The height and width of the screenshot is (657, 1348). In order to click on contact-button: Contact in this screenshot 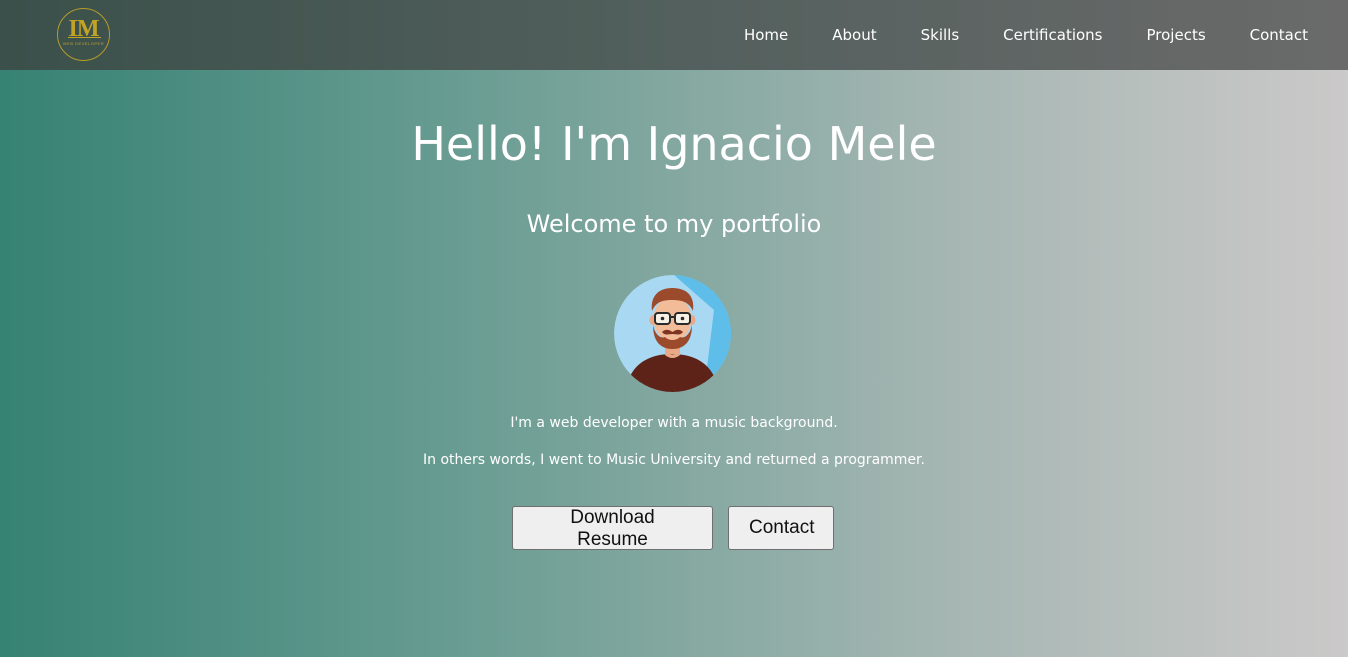, I will do `click(781, 528)`.